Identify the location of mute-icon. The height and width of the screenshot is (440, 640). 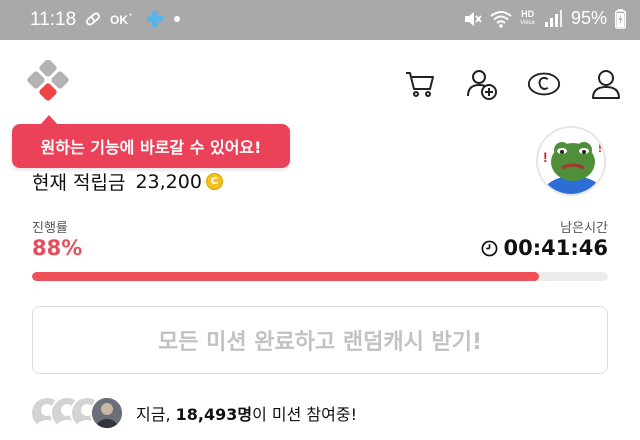
(473, 18).